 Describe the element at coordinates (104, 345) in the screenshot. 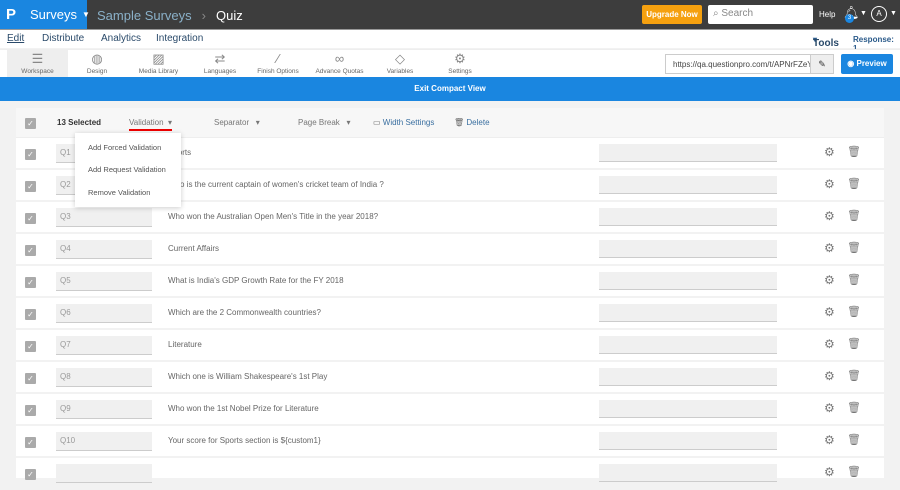

I see `question-id-field: Q7` at that location.